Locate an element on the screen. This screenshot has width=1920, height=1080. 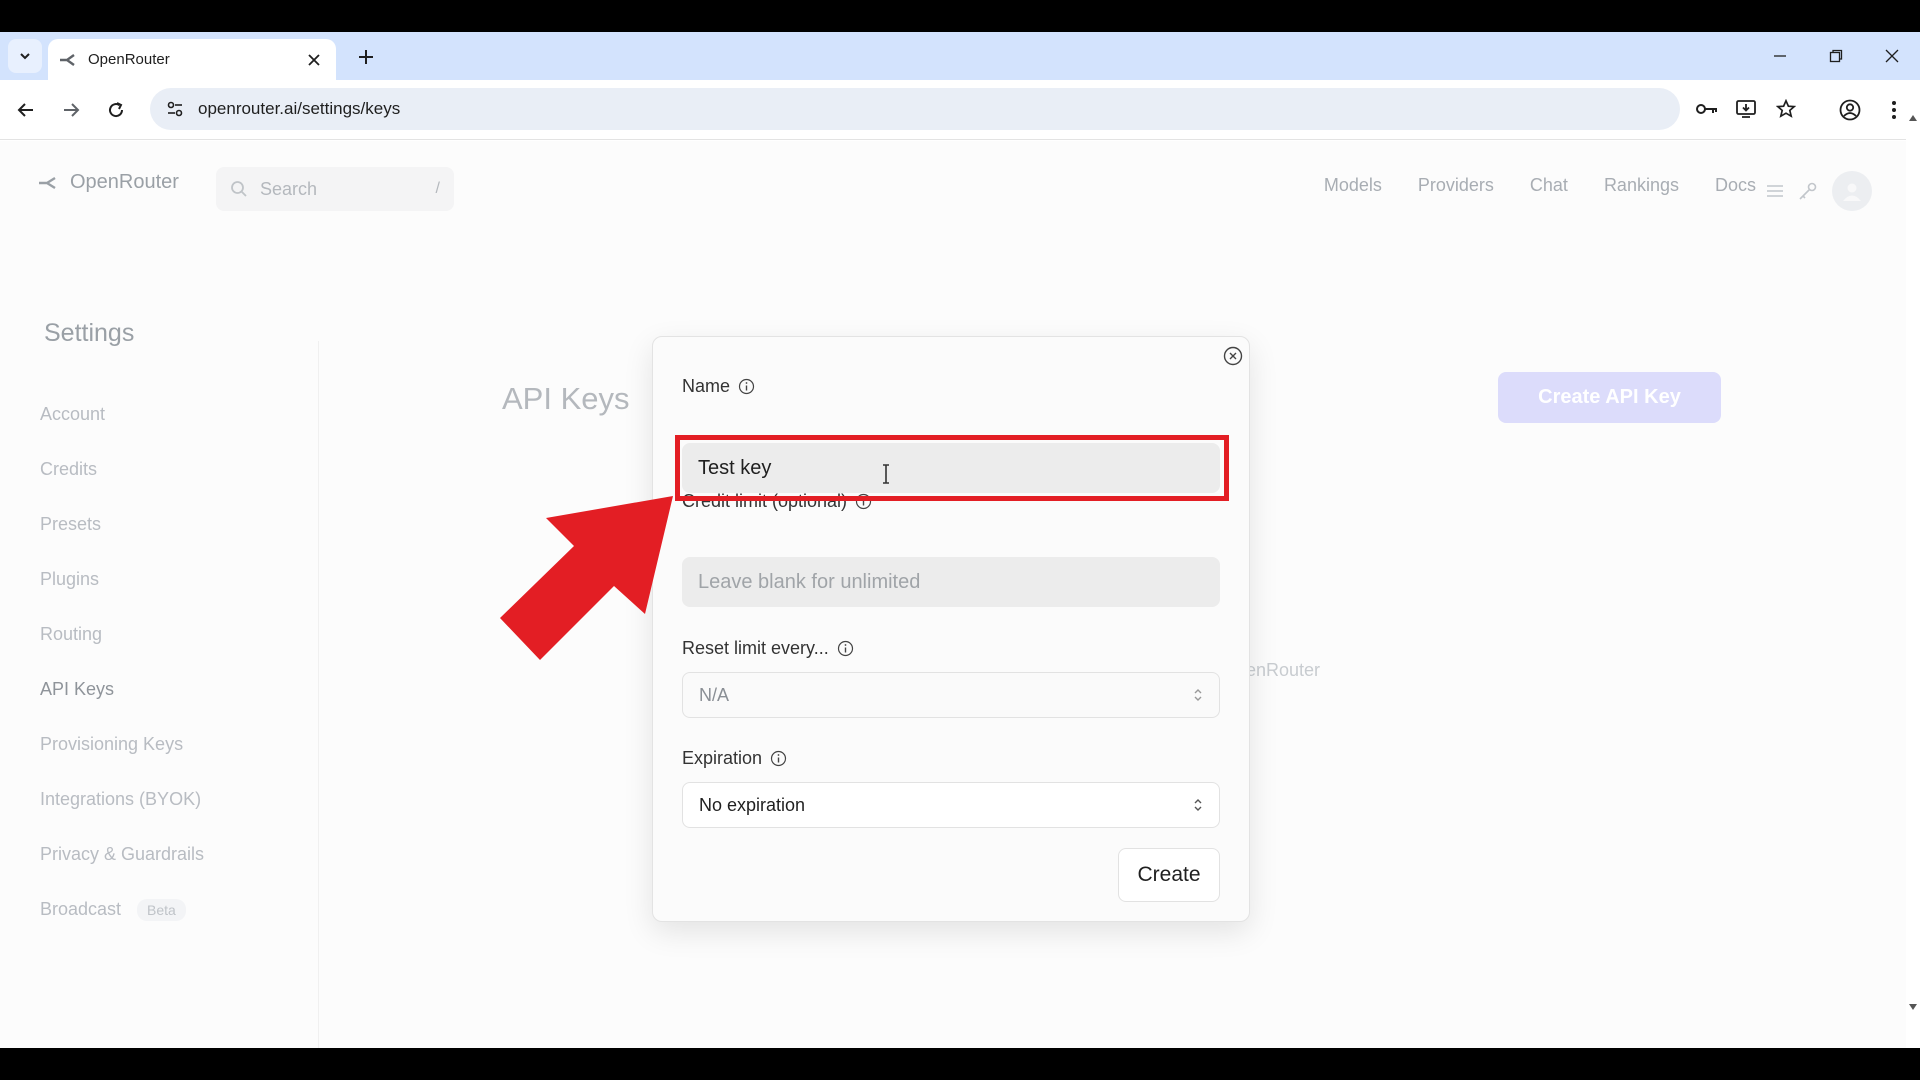
profile-icon is located at coordinates (1850, 110).